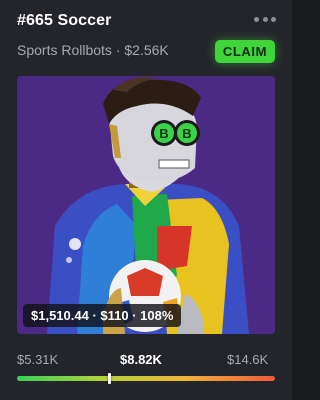  I want to click on more-options-icon, so click(265, 19).